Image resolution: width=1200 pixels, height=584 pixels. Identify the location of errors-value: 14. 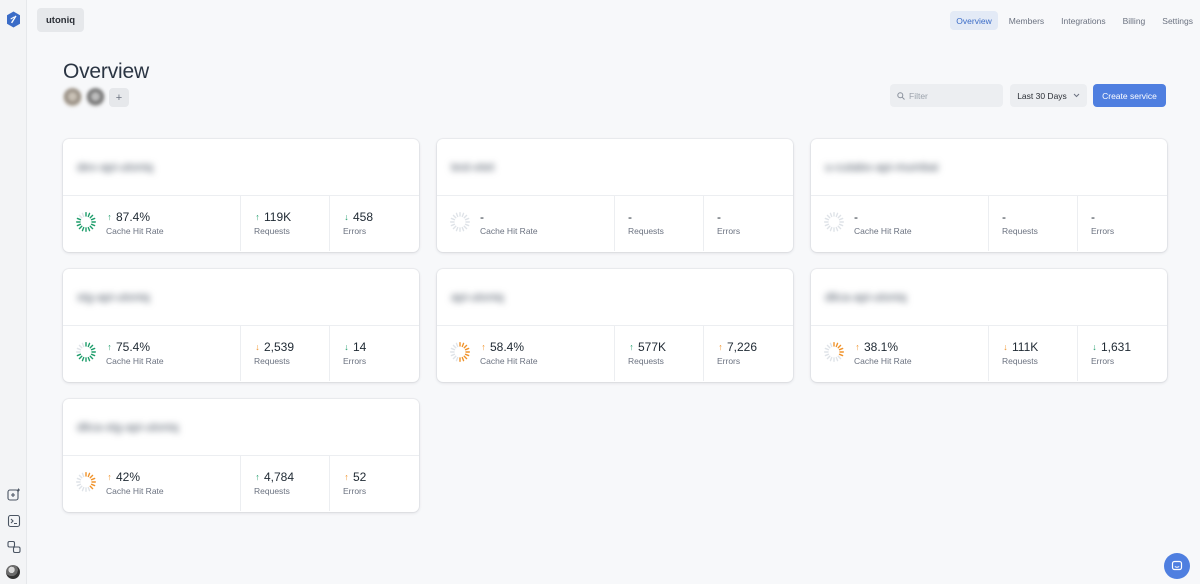
(360, 347).